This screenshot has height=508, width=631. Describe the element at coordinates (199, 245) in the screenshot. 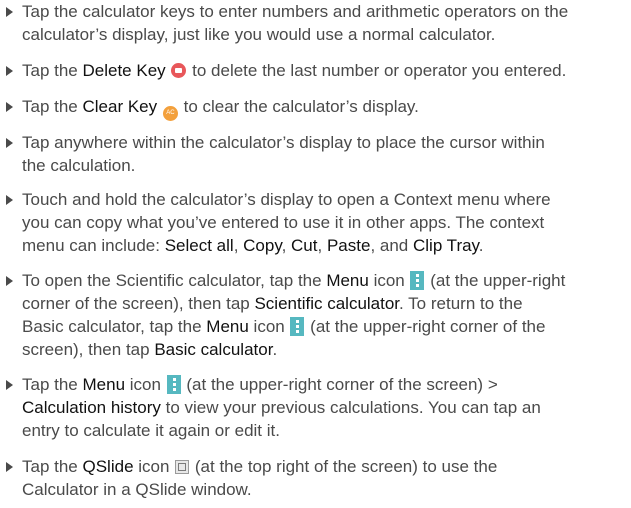

I see `emphasized-term: Select all` at that location.